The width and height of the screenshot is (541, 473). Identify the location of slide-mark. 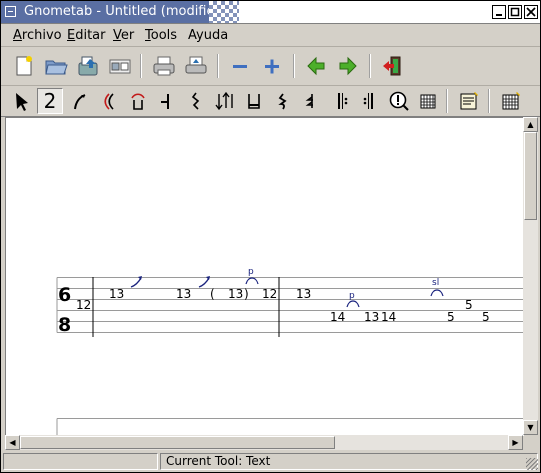
(437, 293).